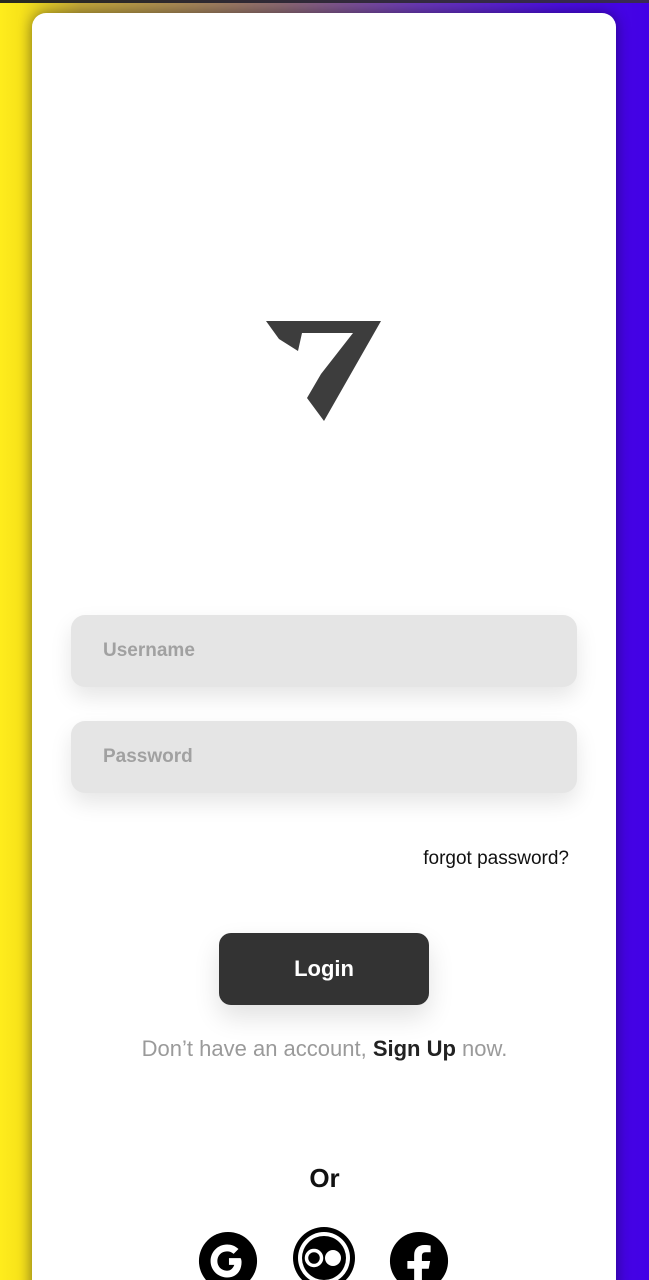 This screenshot has height=1280, width=649. I want to click on top-bar, so click(324, 1).